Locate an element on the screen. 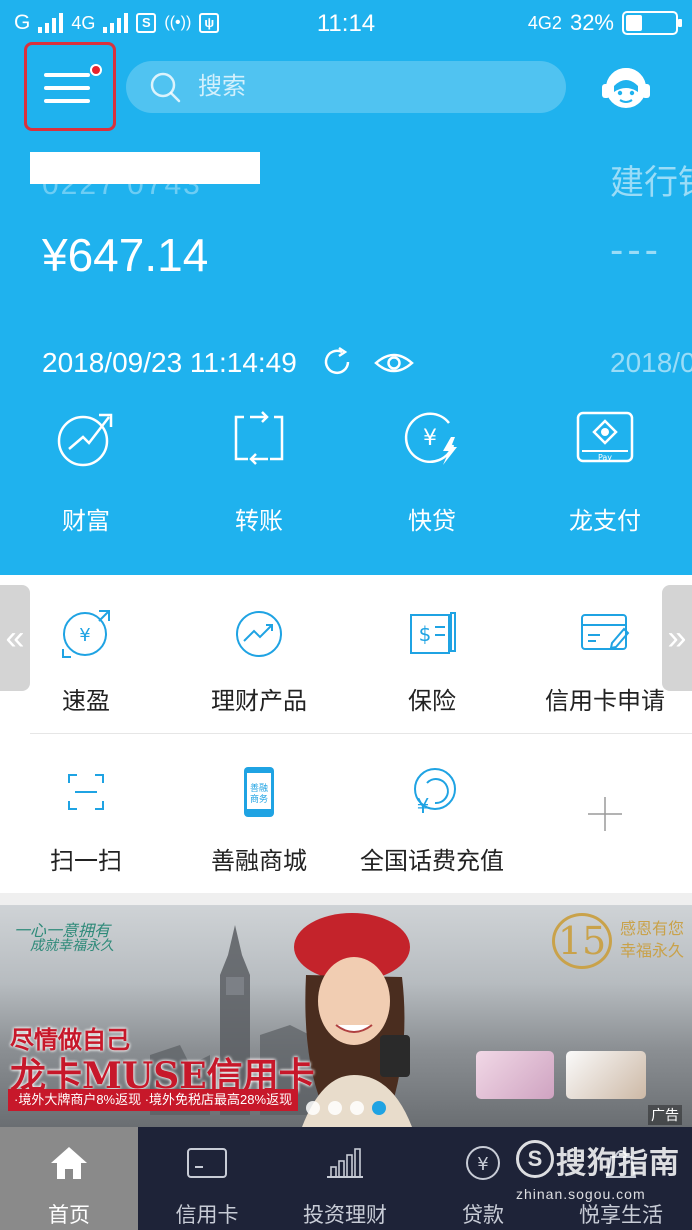 The width and height of the screenshot is (692, 1230). scan-icon is located at coordinates (86, 792).